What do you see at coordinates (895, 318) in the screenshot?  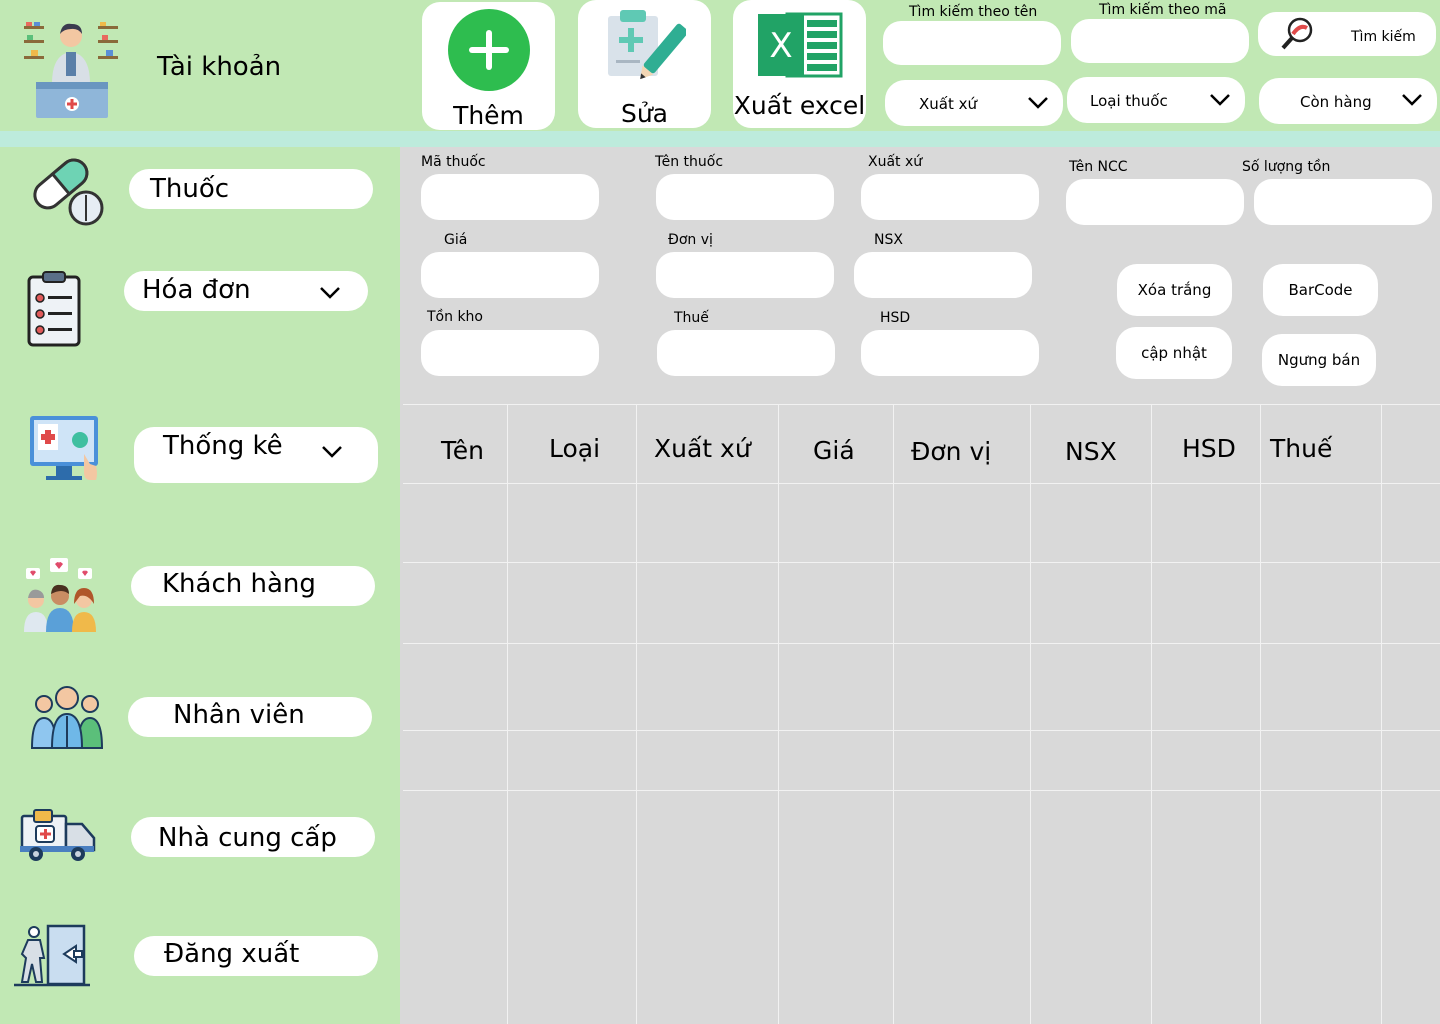 I see `hsd-label: HSD` at bounding box center [895, 318].